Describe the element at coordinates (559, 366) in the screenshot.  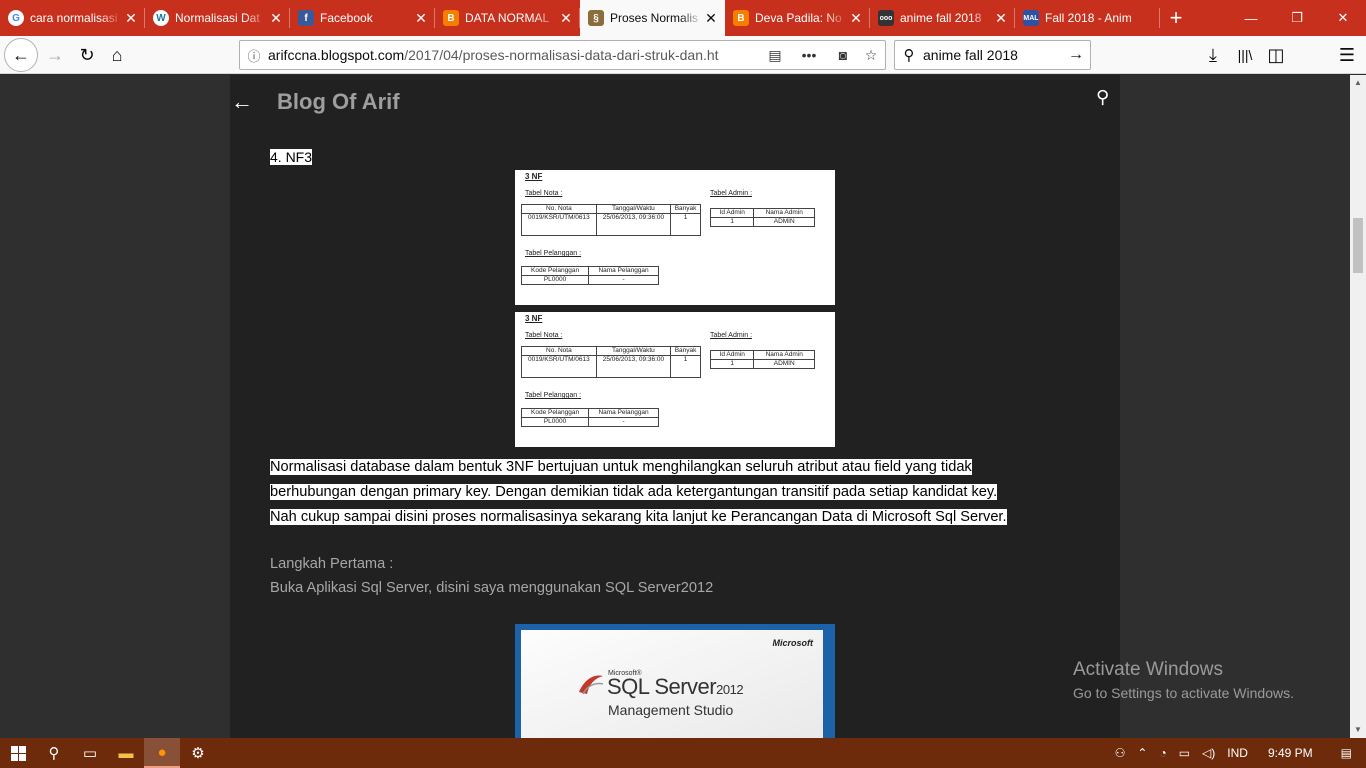
I see `table-cell: 0019/KSR/UTM/0613` at that location.